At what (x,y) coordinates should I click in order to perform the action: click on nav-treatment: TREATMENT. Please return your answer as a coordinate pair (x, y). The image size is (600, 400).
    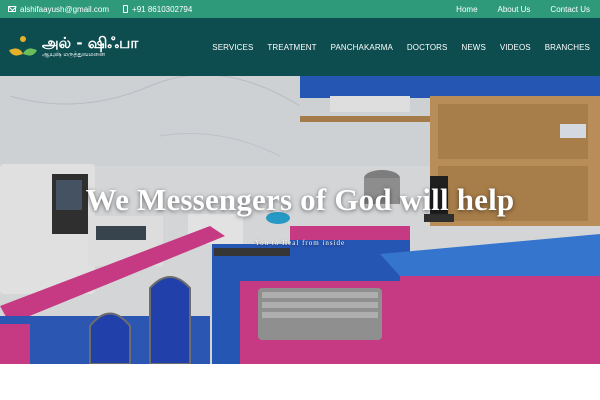
    Looking at the image, I should click on (291, 47).